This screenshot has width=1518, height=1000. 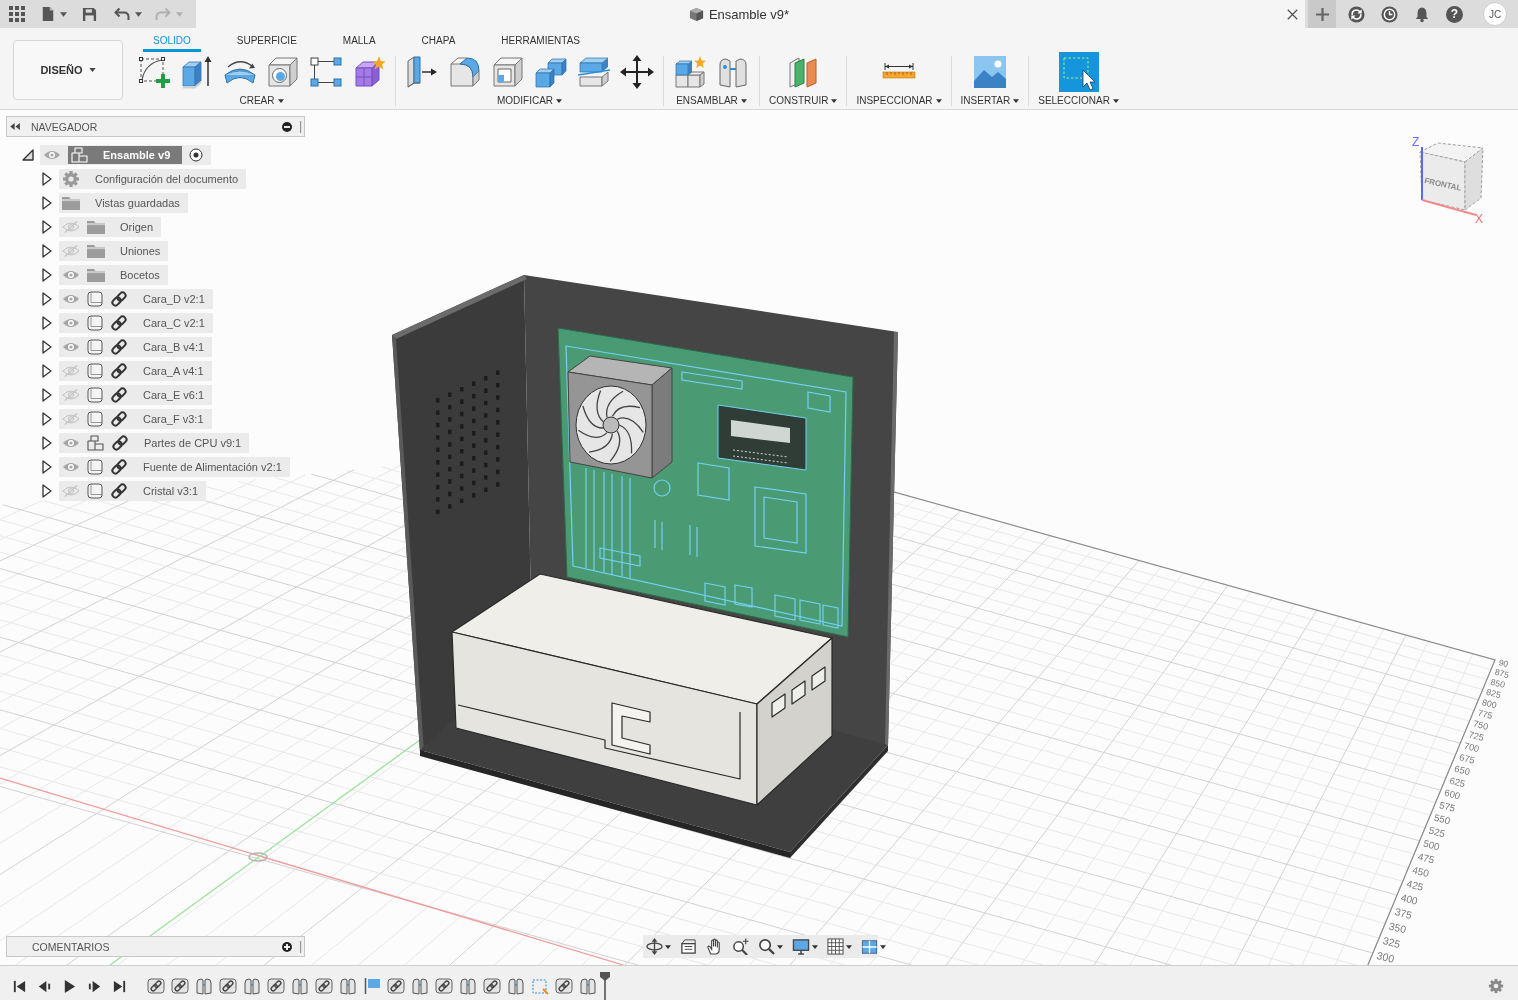 I want to click on tool-group-menu: MODIFICAR, so click(x=529, y=100).